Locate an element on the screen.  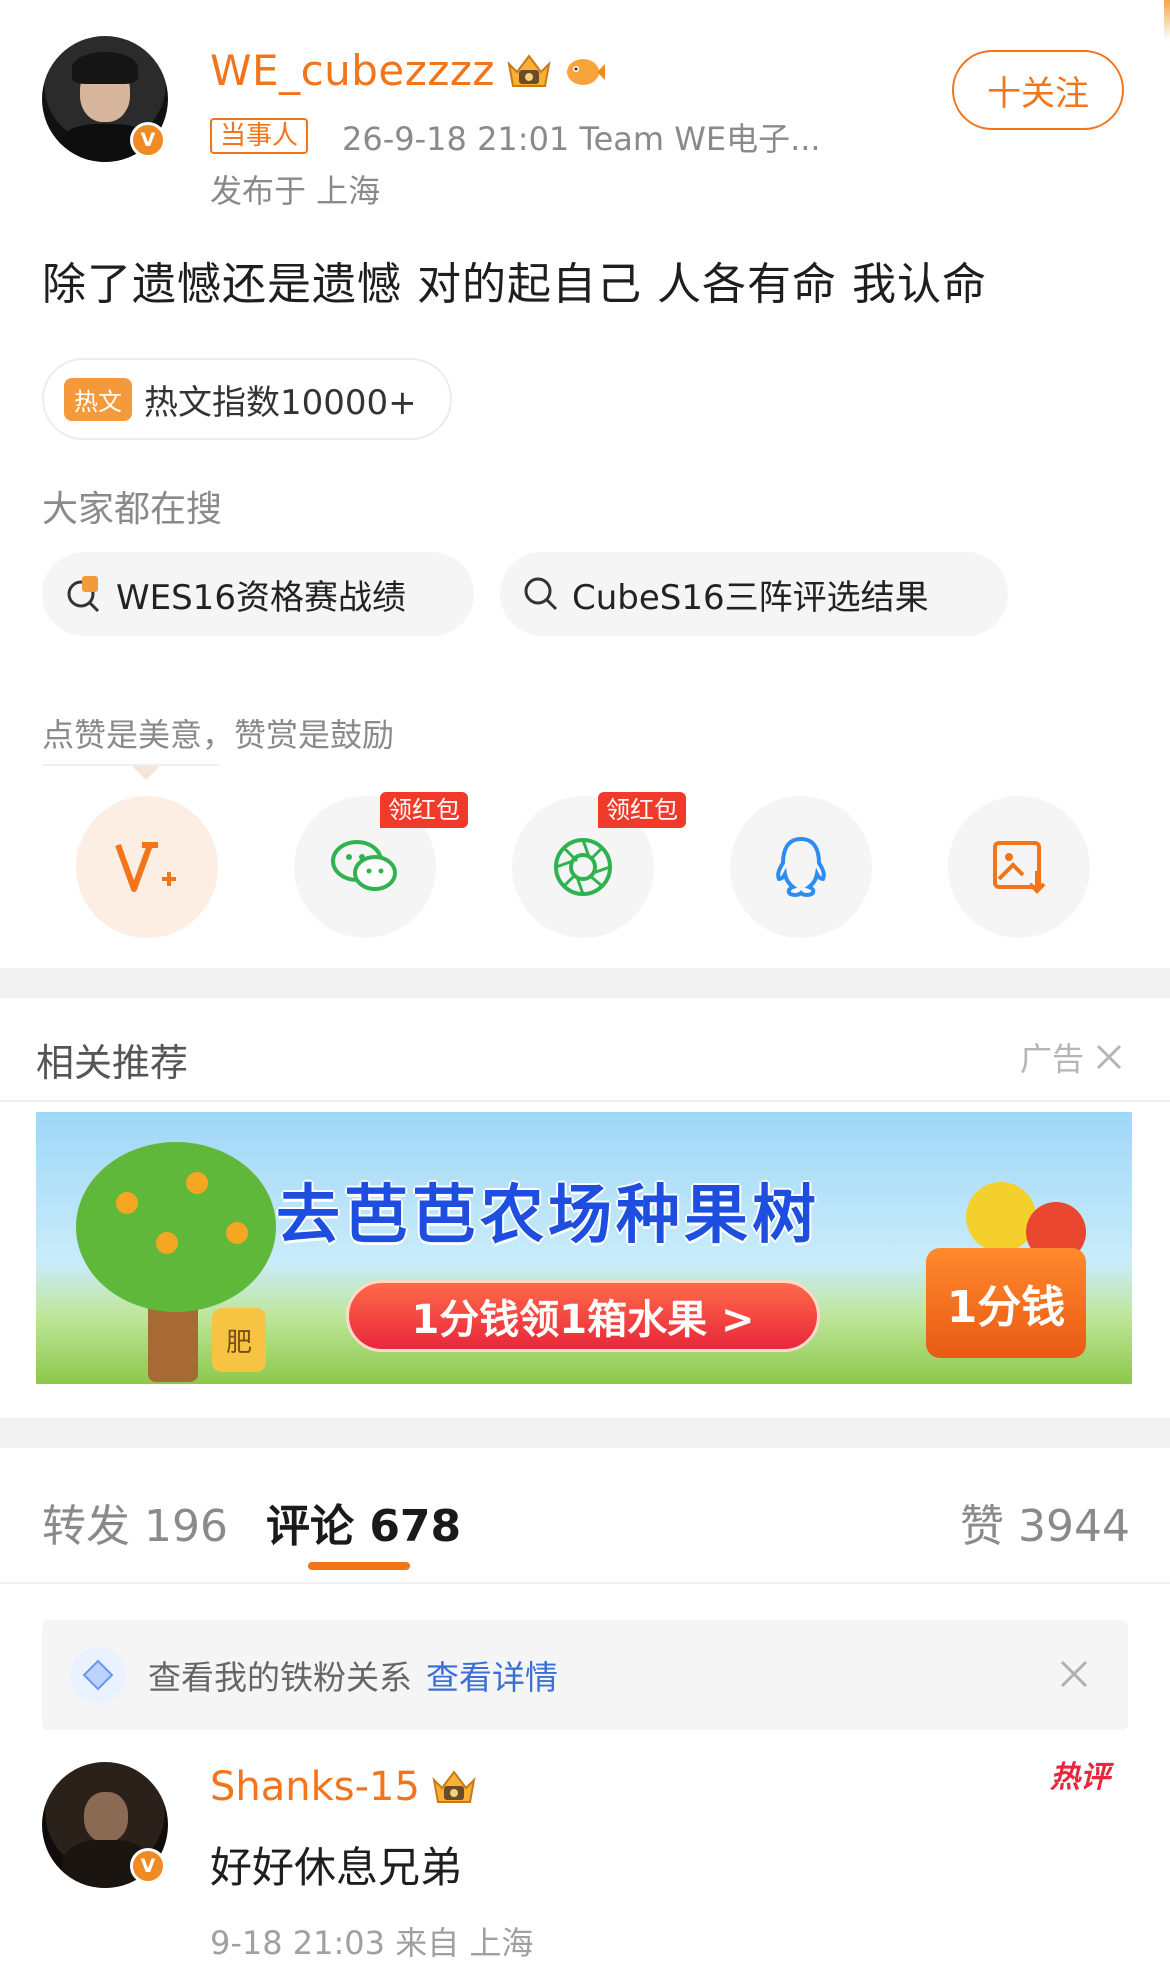
post-location: 发布于 上海 is located at coordinates (295, 191).